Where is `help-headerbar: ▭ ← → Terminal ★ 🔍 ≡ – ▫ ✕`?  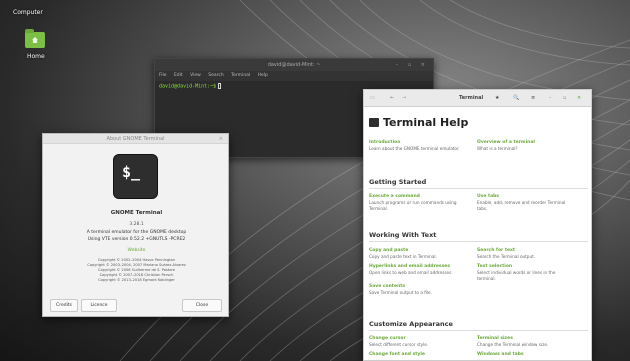
help-headerbar: ▭ ← → Terminal ★ 🔍 ≡ – ▫ ✕ is located at coordinates (477, 98).